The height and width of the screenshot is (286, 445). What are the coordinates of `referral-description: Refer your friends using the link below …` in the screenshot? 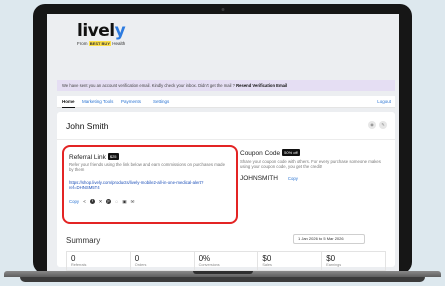 It's located at (147, 167).